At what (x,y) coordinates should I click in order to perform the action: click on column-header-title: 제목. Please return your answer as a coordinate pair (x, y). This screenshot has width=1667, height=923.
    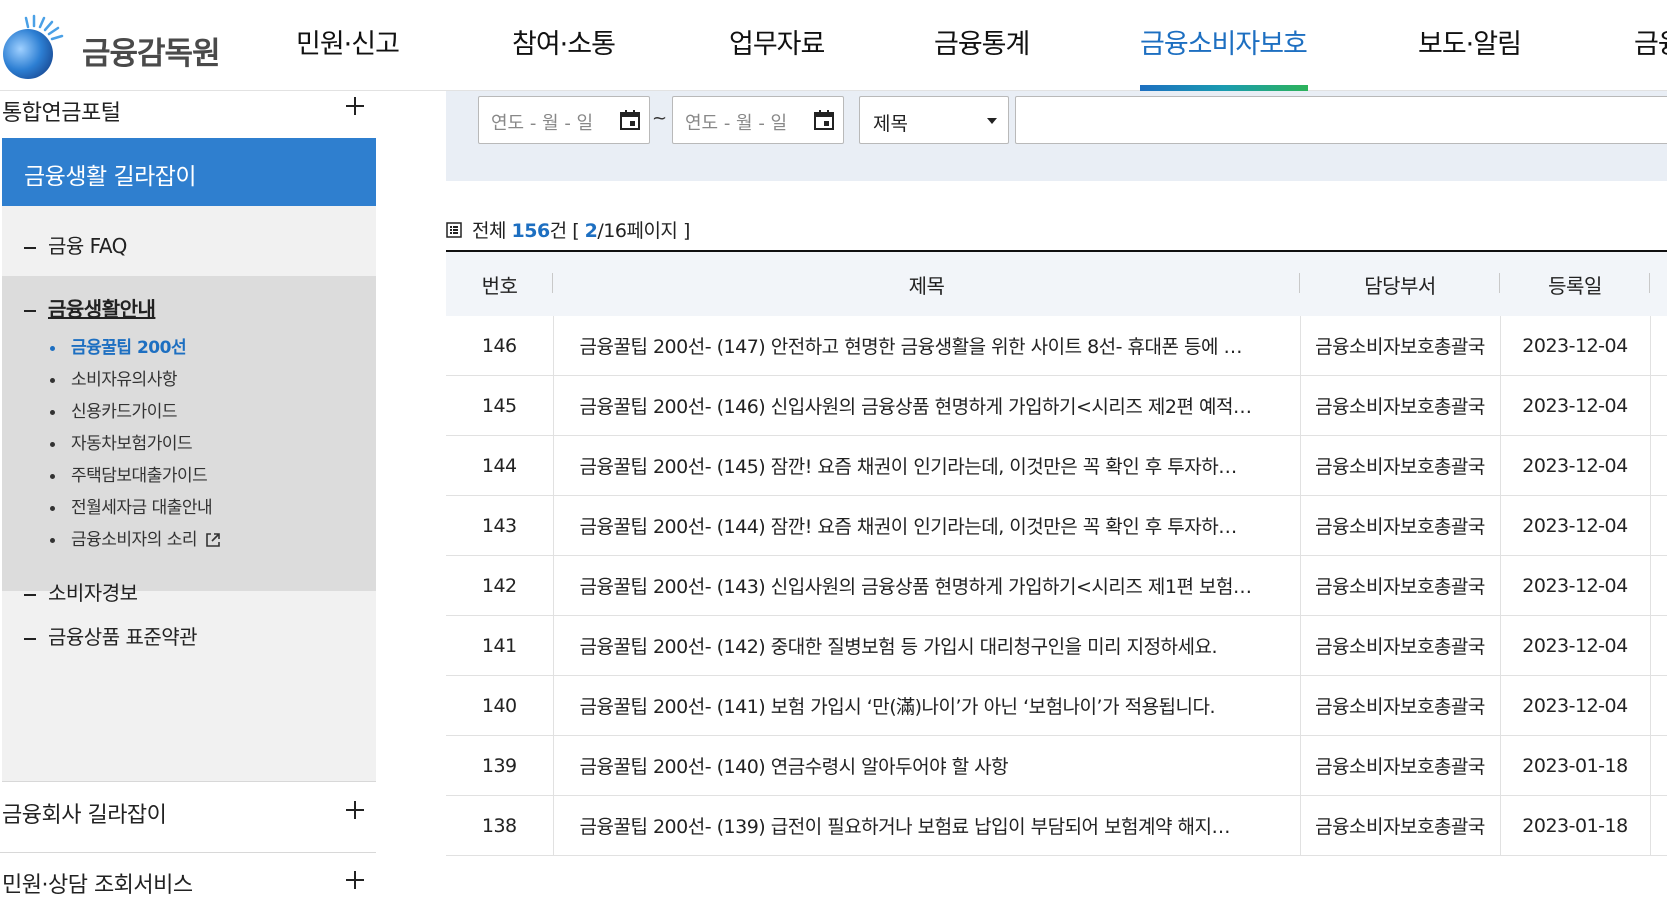
    Looking at the image, I should click on (926, 283).